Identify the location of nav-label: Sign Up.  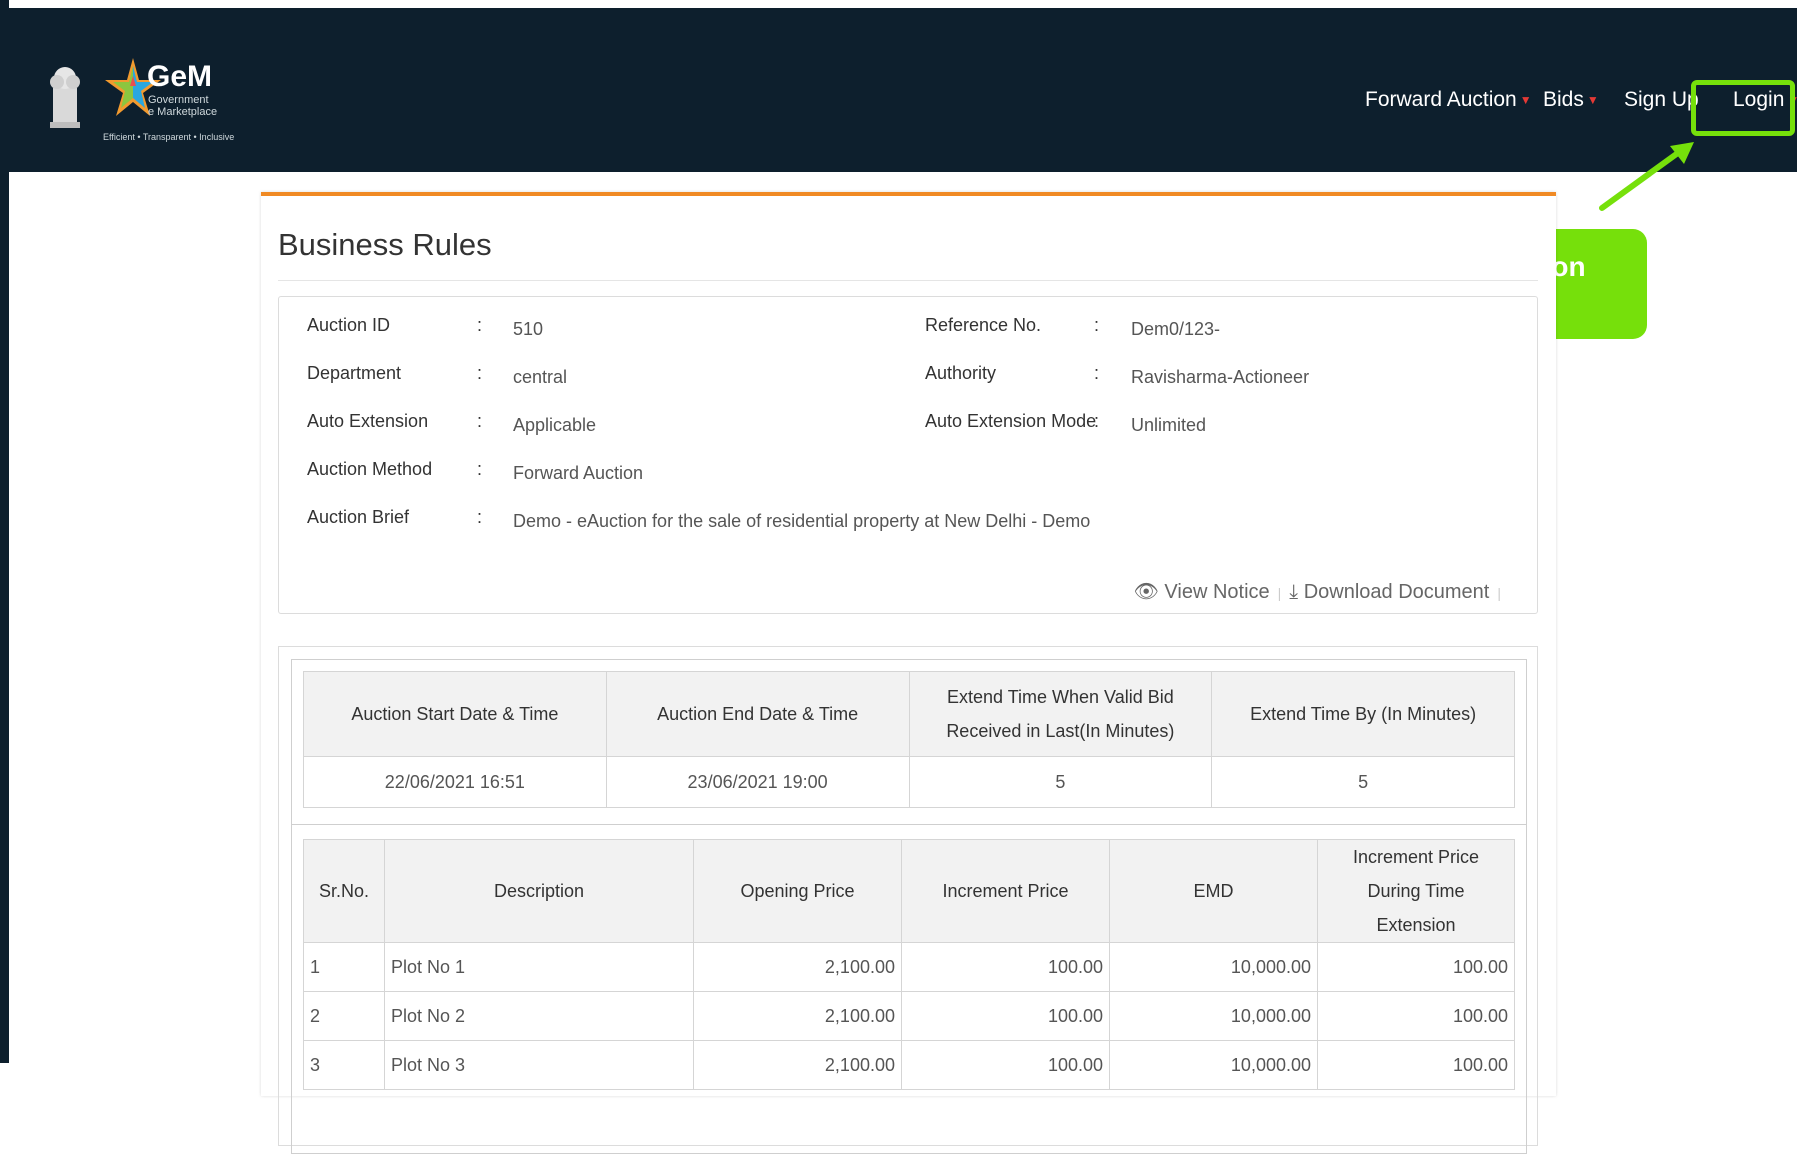
(1661, 99).